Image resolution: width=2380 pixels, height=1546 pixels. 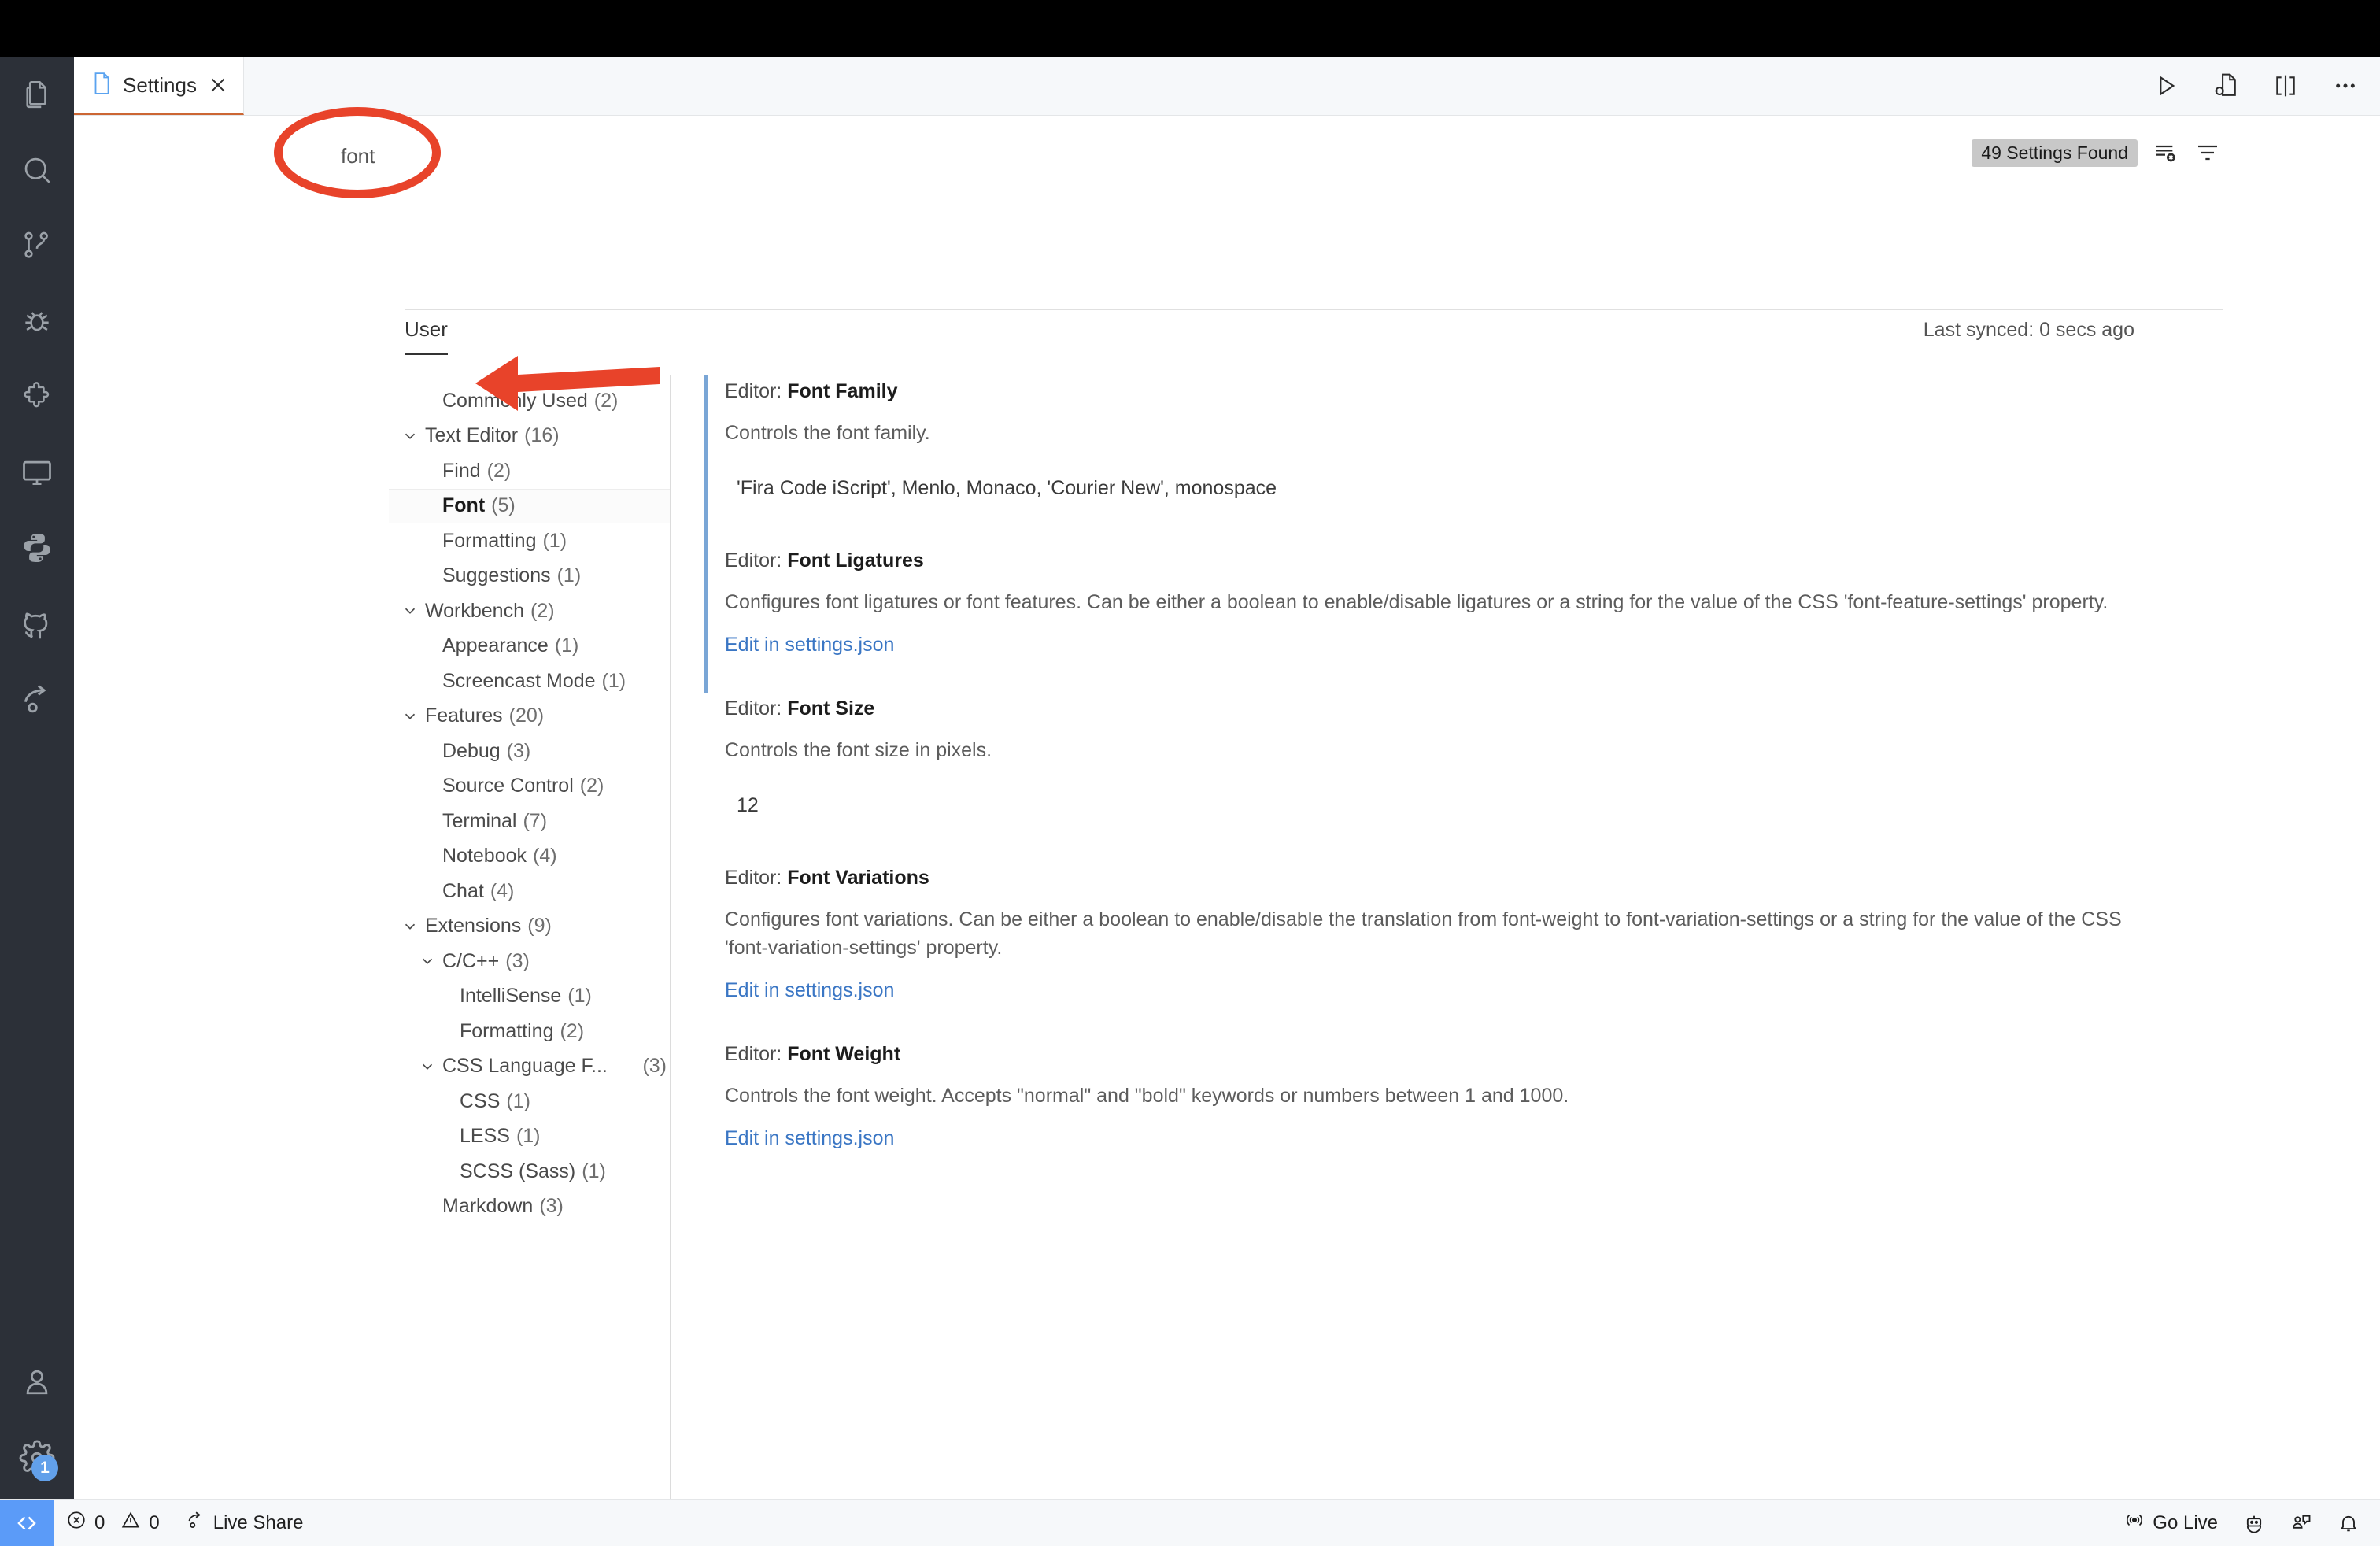 What do you see at coordinates (542, 436) in the screenshot?
I see `toc-item-count: (16)` at bounding box center [542, 436].